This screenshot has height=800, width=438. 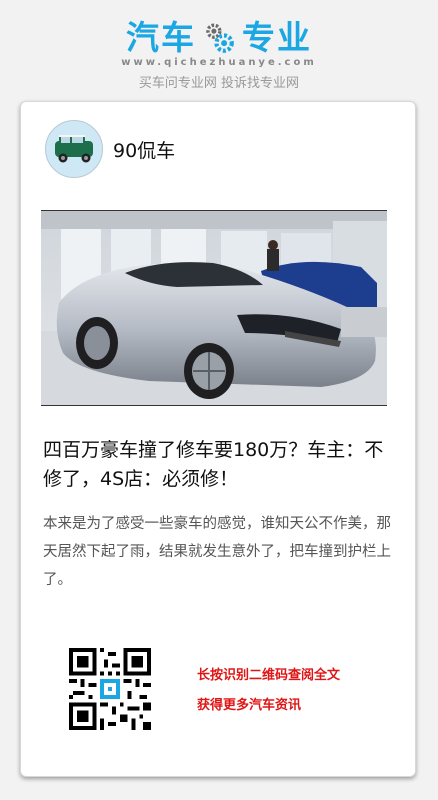 I want to click on gear-icon, so click(x=220, y=38).